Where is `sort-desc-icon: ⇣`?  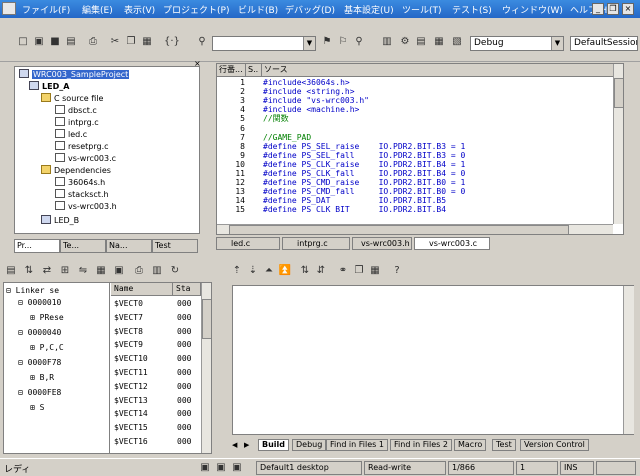 sort-desc-icon: ⇣ is located at coordinates (253, 271).